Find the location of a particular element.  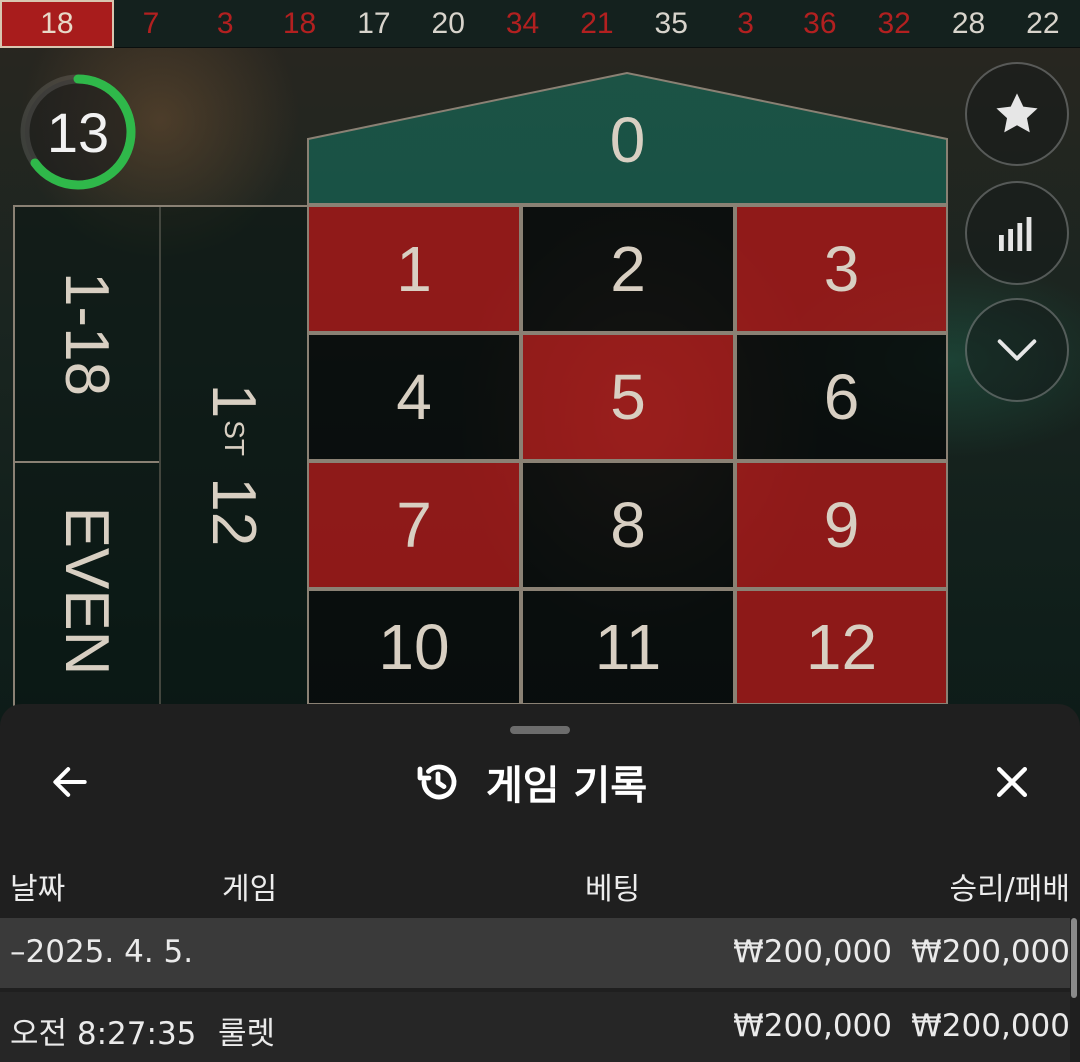

zero-label: 0 is located at coordinates (627, 140).